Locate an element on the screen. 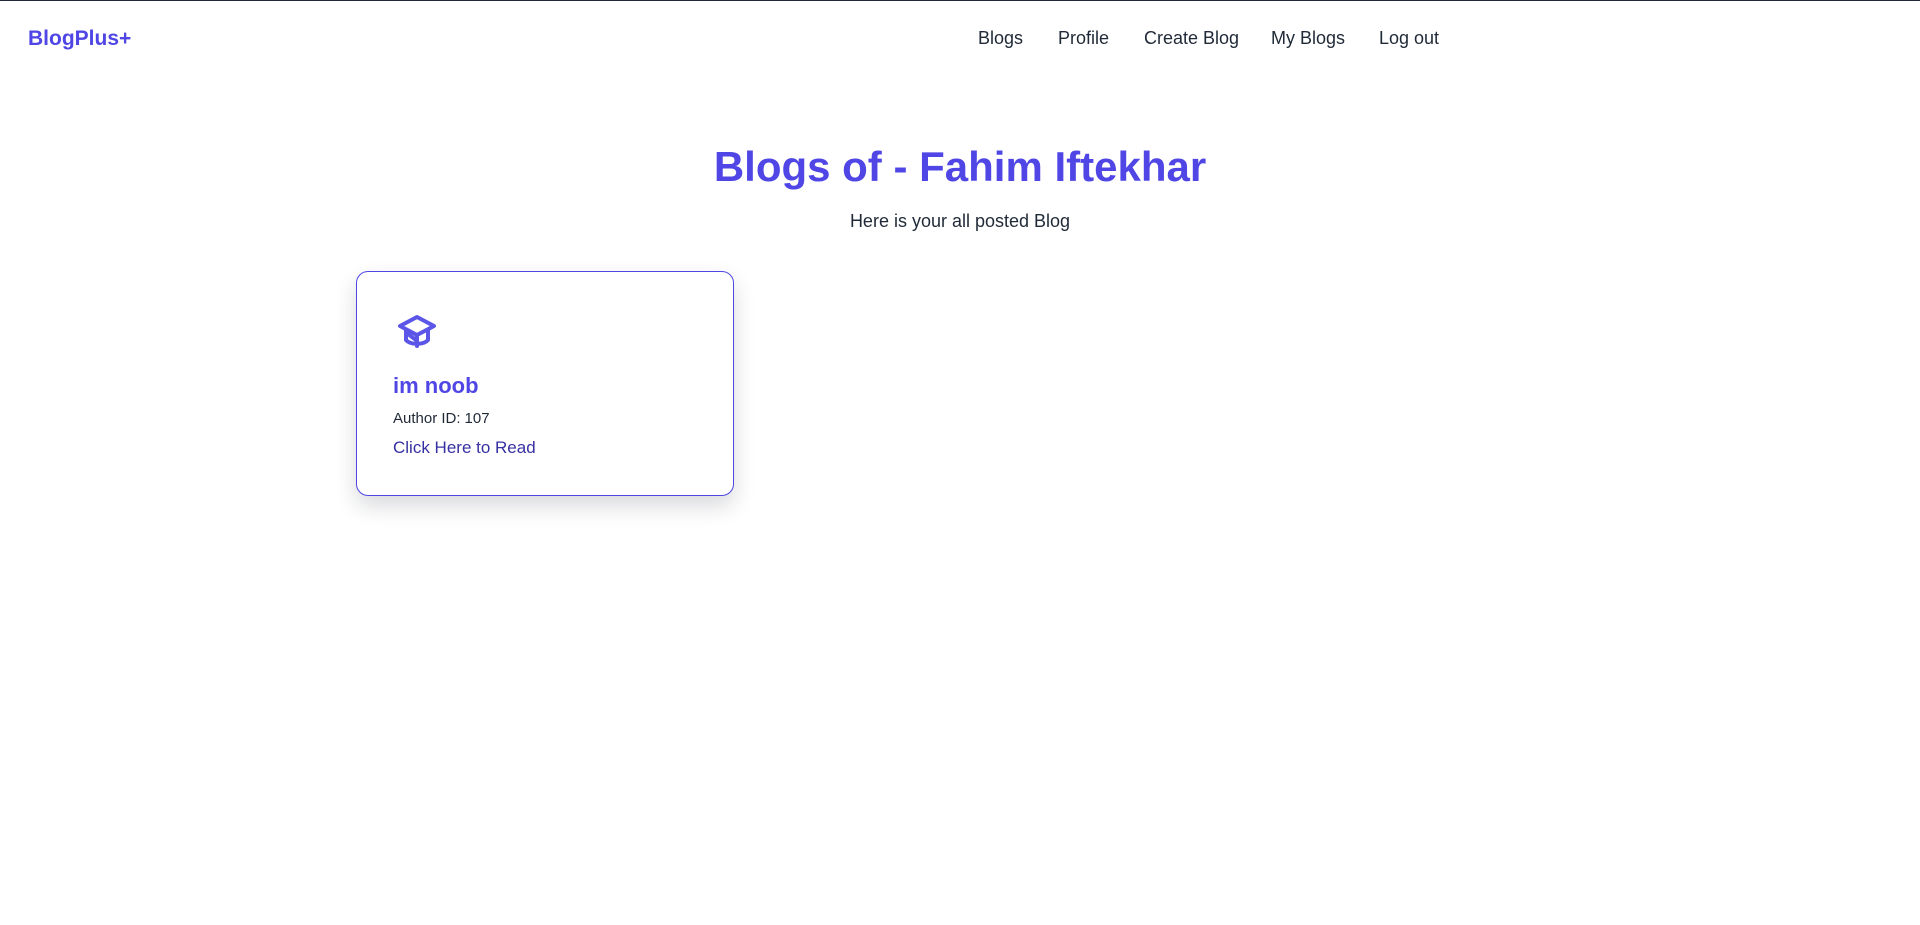  read-blog-link: Click Here to Read is located at coordinates (464, 448).